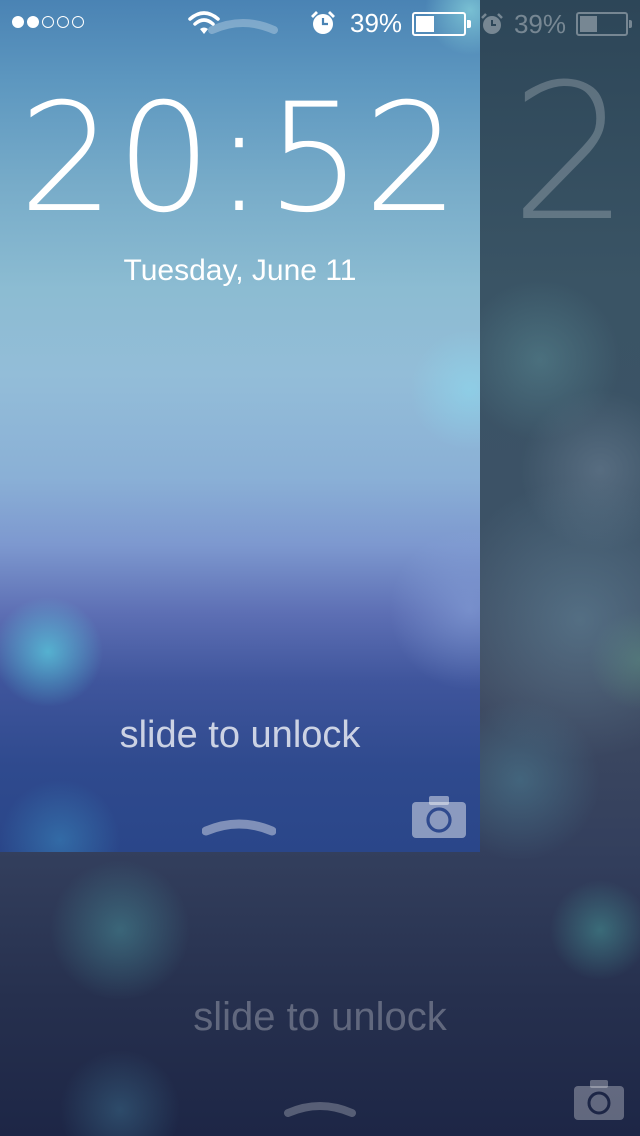  Describe the element at coordinates (240, 735) in the screenshot. I see `slide-to-unlock: slide to unlock` at that location.